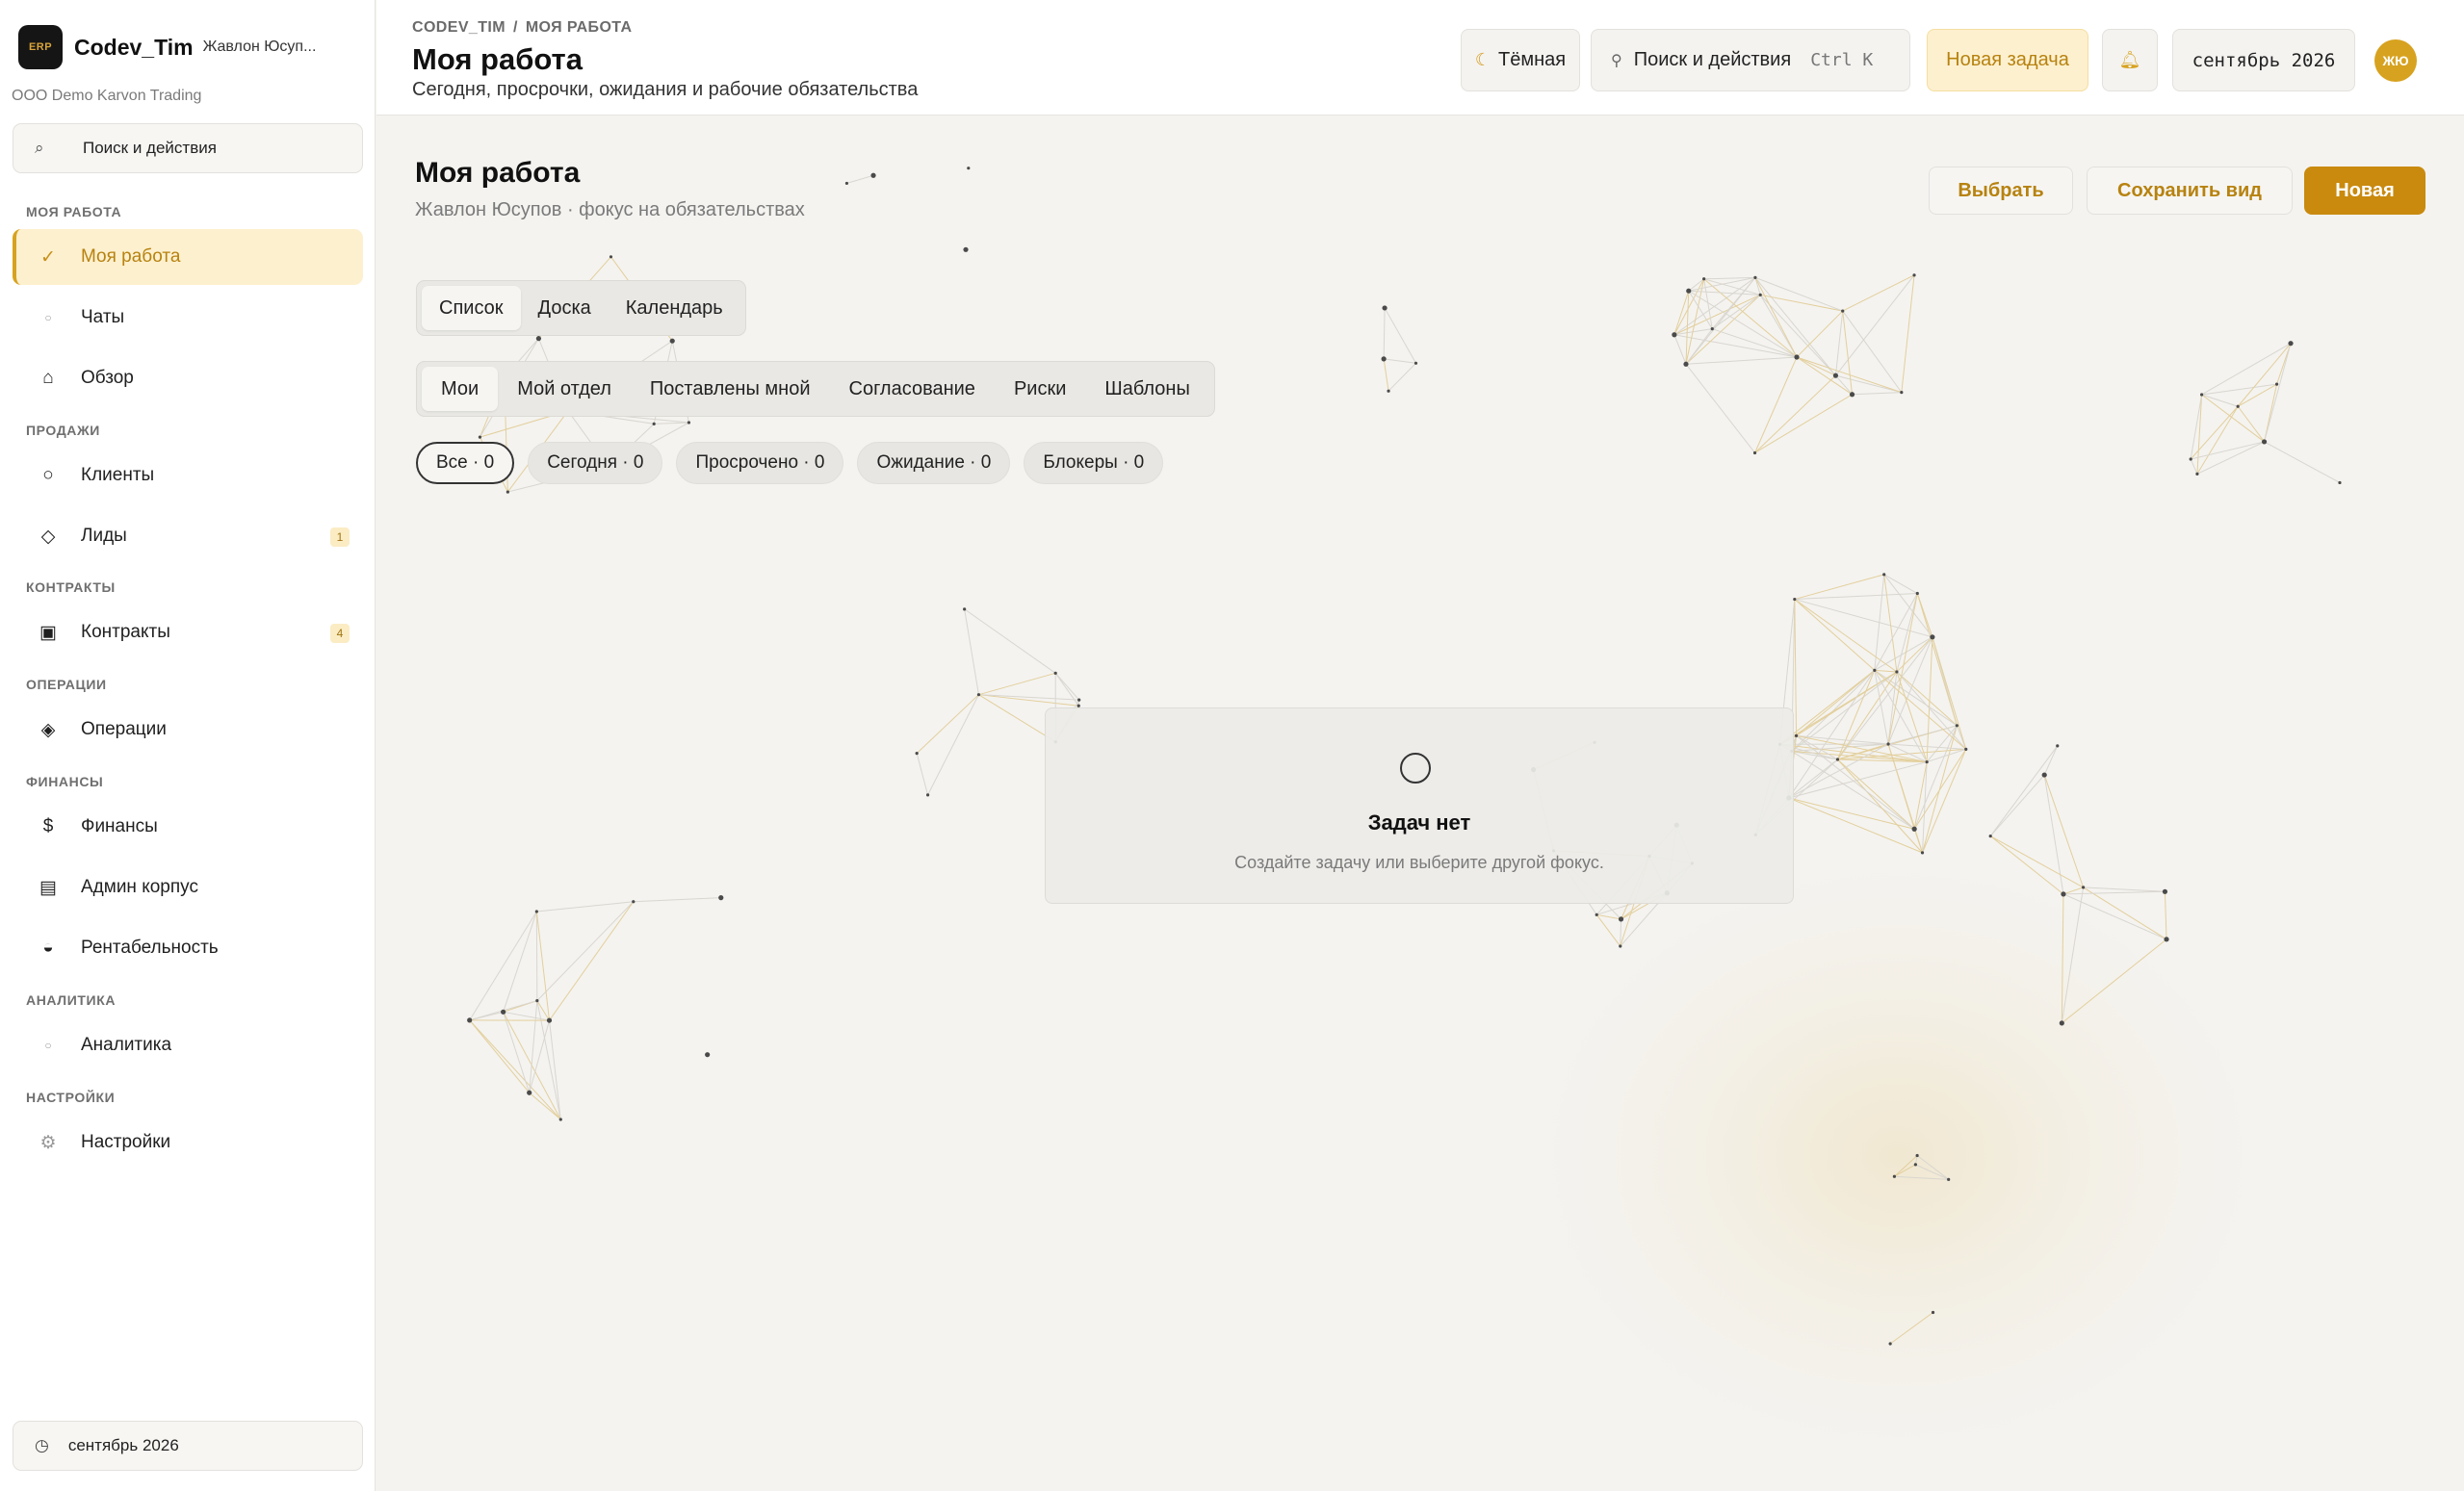 This screenshot has height=1491, width=2464. Describe the element at coordinates (188, 827) in the screenshot. I see `sidebar-item-finance: $ Финансы` at that location.